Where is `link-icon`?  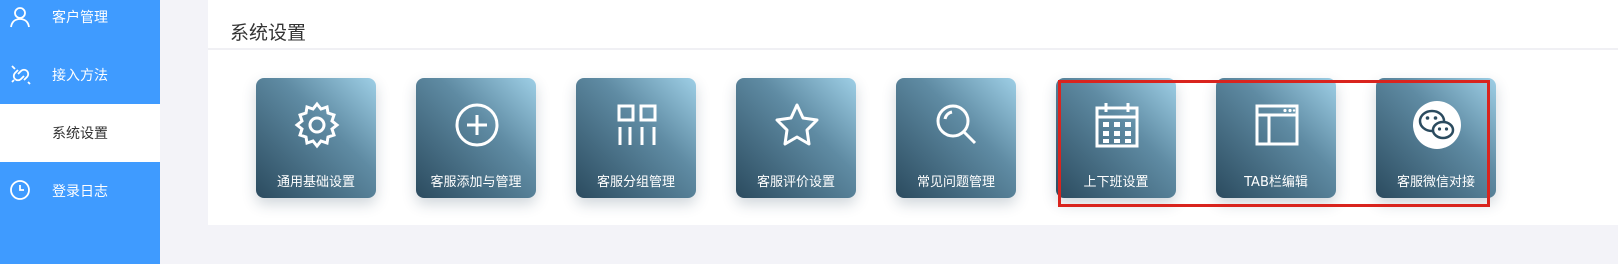
link-icon is located at coordinates (21, 75).